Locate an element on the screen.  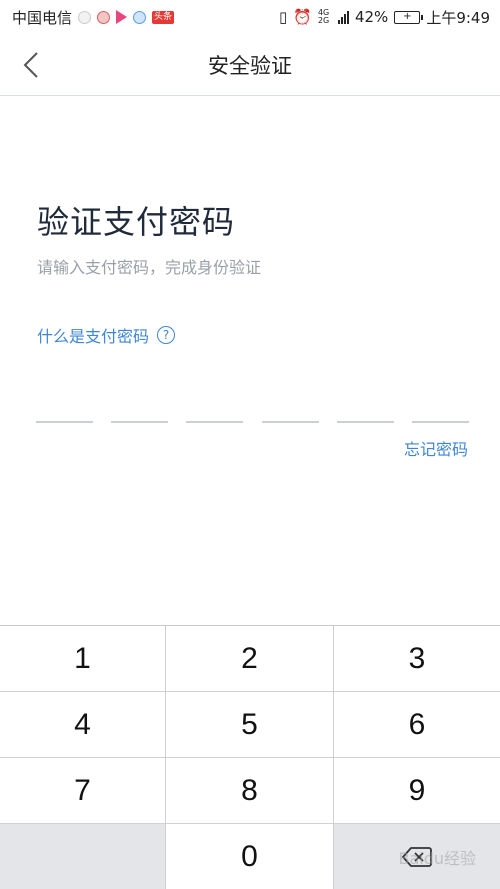
key-3: 3 is located at coordinates (417, 659).